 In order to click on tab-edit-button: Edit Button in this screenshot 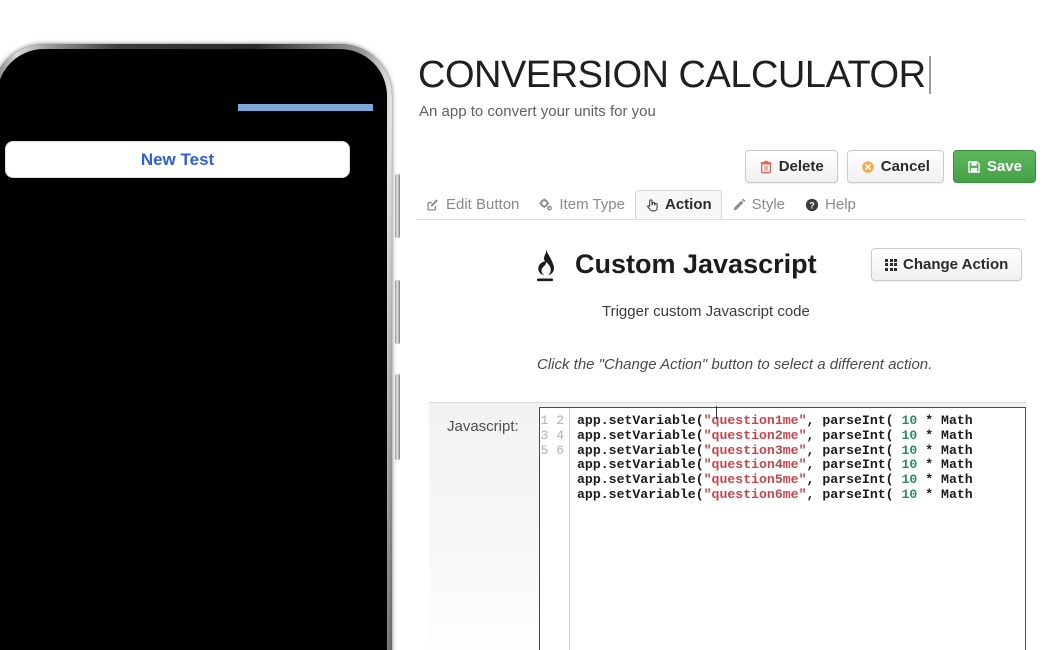, I will do `click(472, 204)`.